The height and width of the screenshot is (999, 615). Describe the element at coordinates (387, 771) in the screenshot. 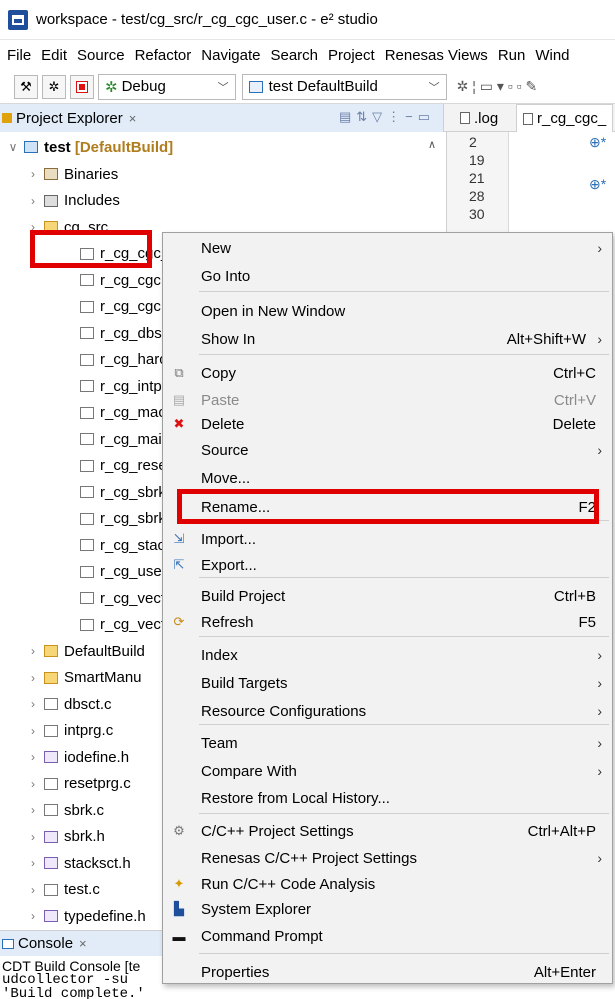

I see `menu-item-compare-with: Compare With ›` at that location.